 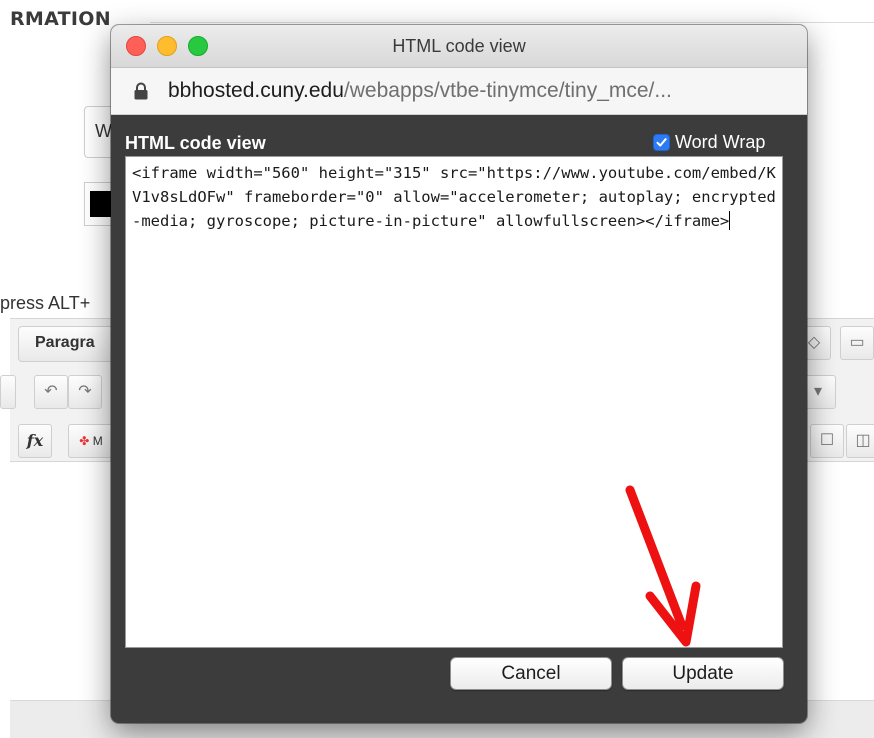 What do you see at coordinates (103, 131) in the screenshot?
I see `background-text-field-value: W` at bounding box center [103, 131].